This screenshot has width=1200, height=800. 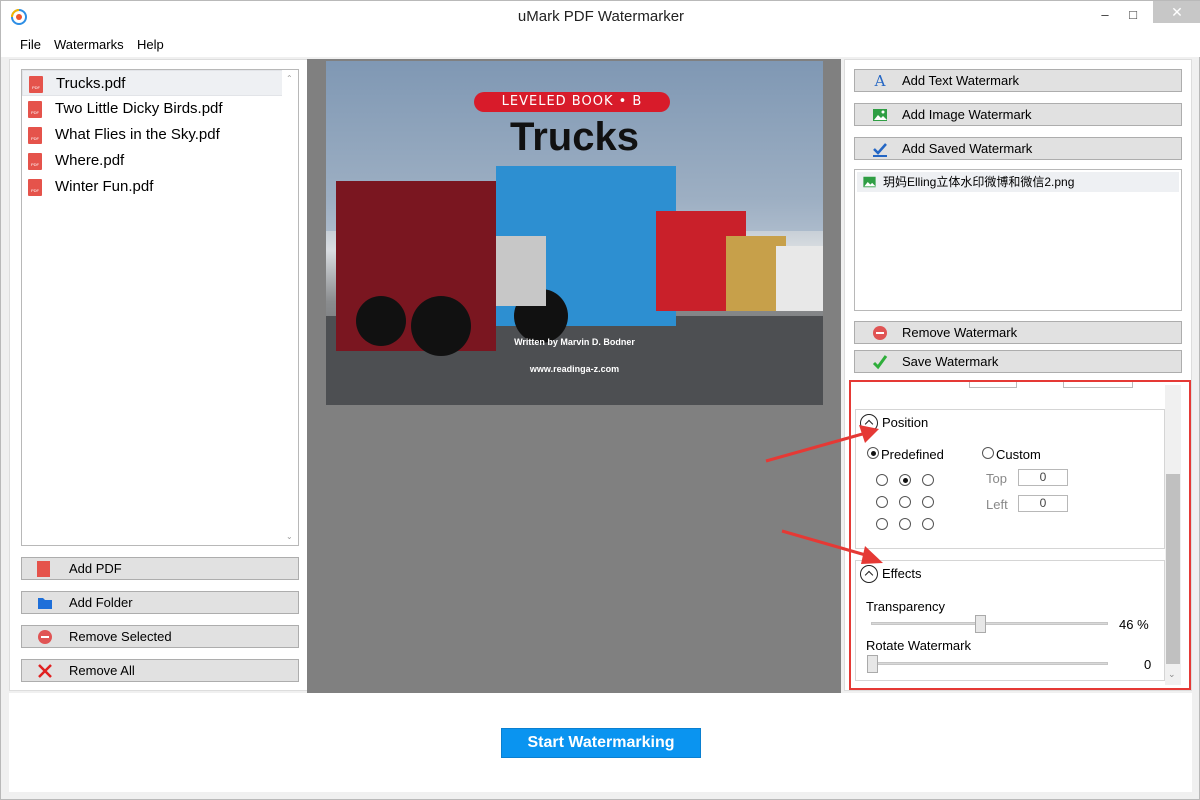 I want to click on book-title: Trucks, so click(x=574, y=137).